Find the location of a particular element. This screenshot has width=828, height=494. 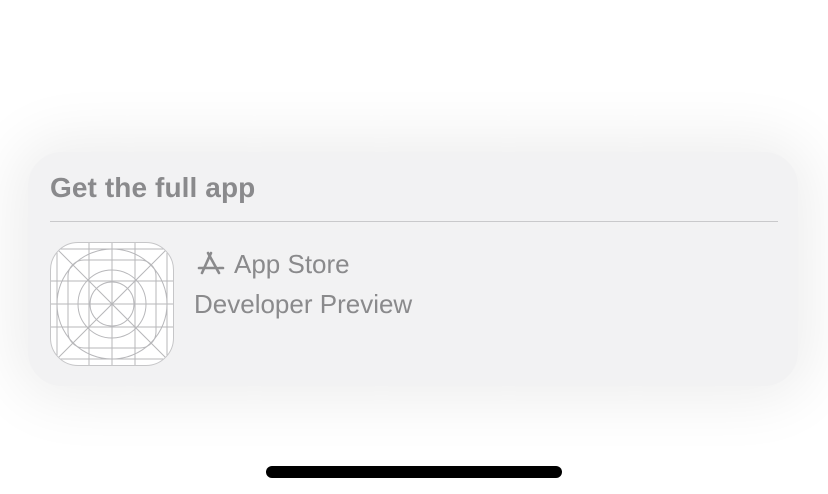

store-label: App Store is located at coordinates (292, 263).